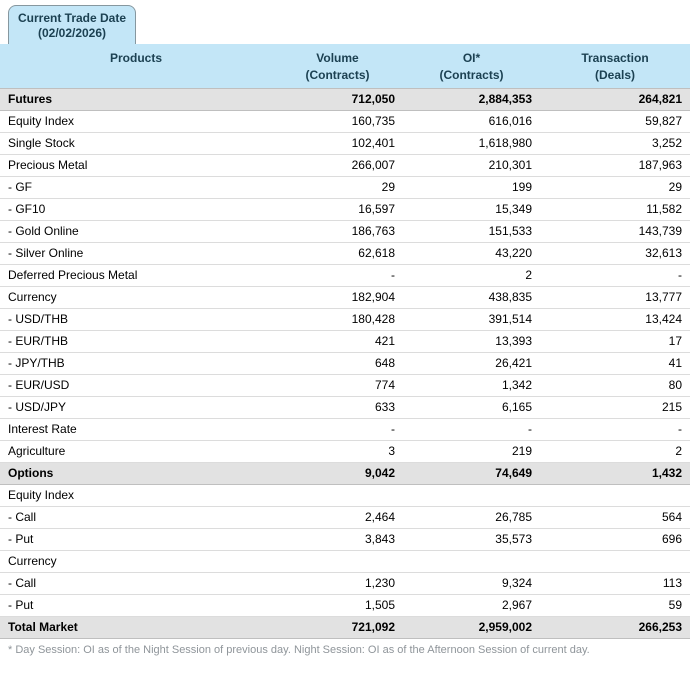 The height and width of the screenshot is (681, 690). What do you see at coordinates (345, 407) in the screenshot?
I see `table-row: - USD/JPY 633 6,165 215` at bounding box center [345, 407].